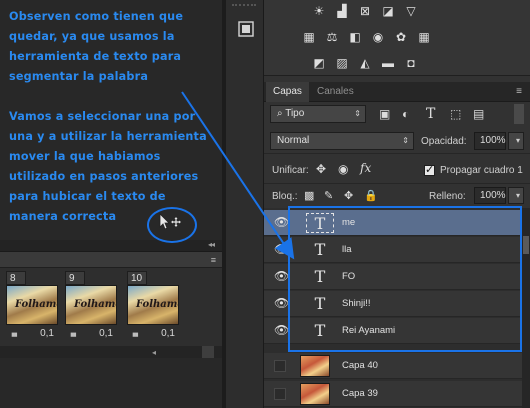  Describe the element at coordinates (360, 365) in the screenshot. I see `layer-name: Capa 40` at that location.